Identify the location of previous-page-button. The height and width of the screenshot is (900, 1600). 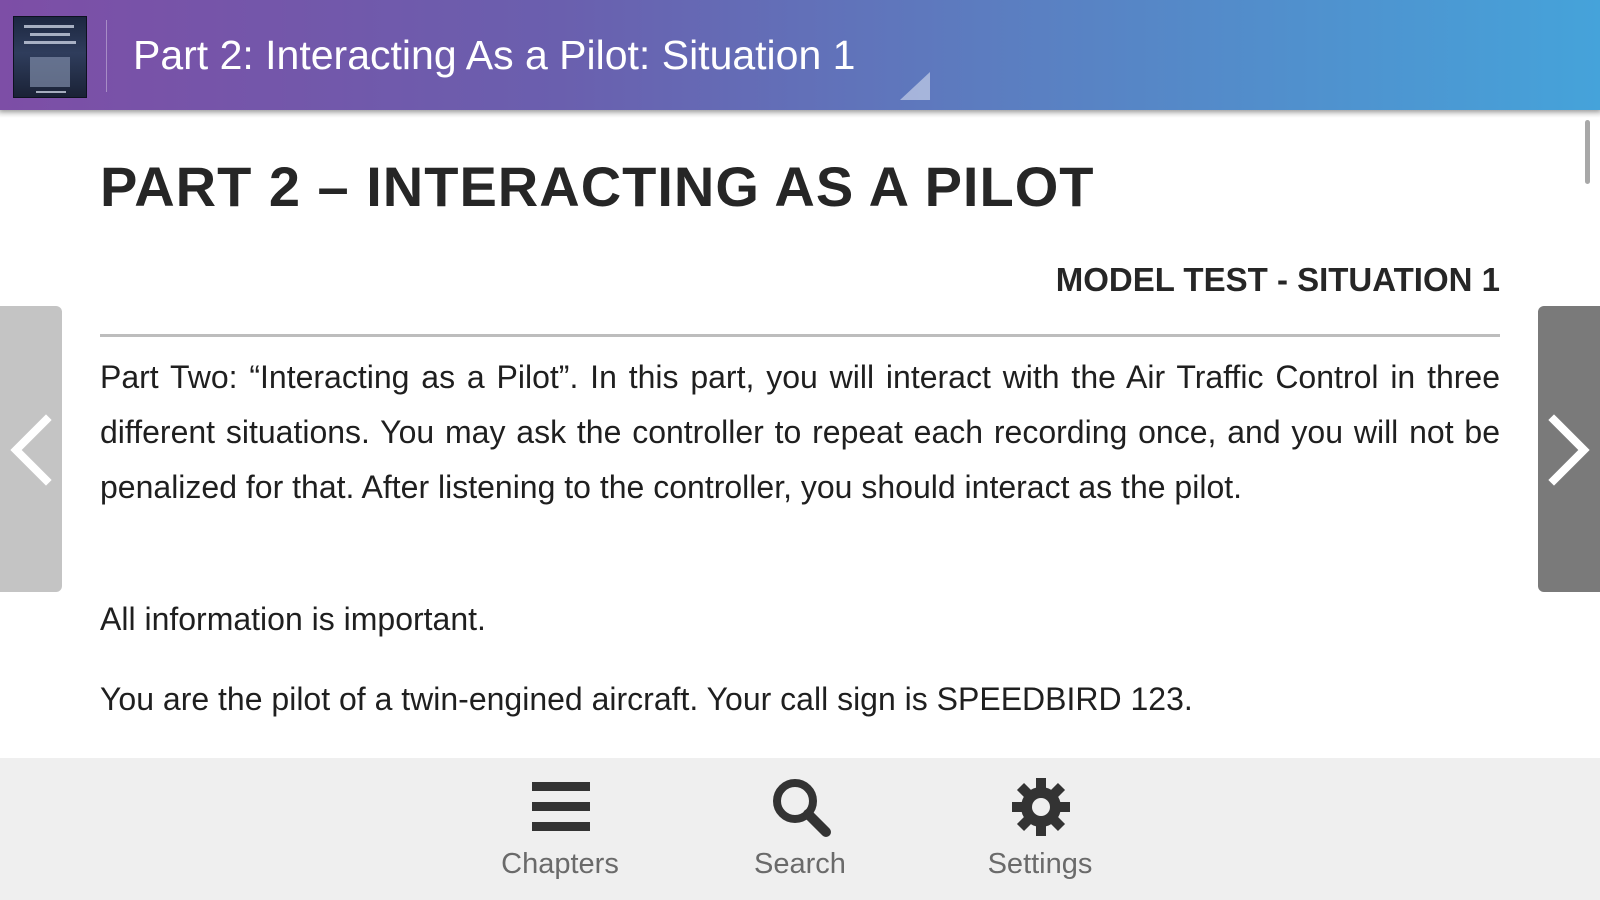
(31, 449).